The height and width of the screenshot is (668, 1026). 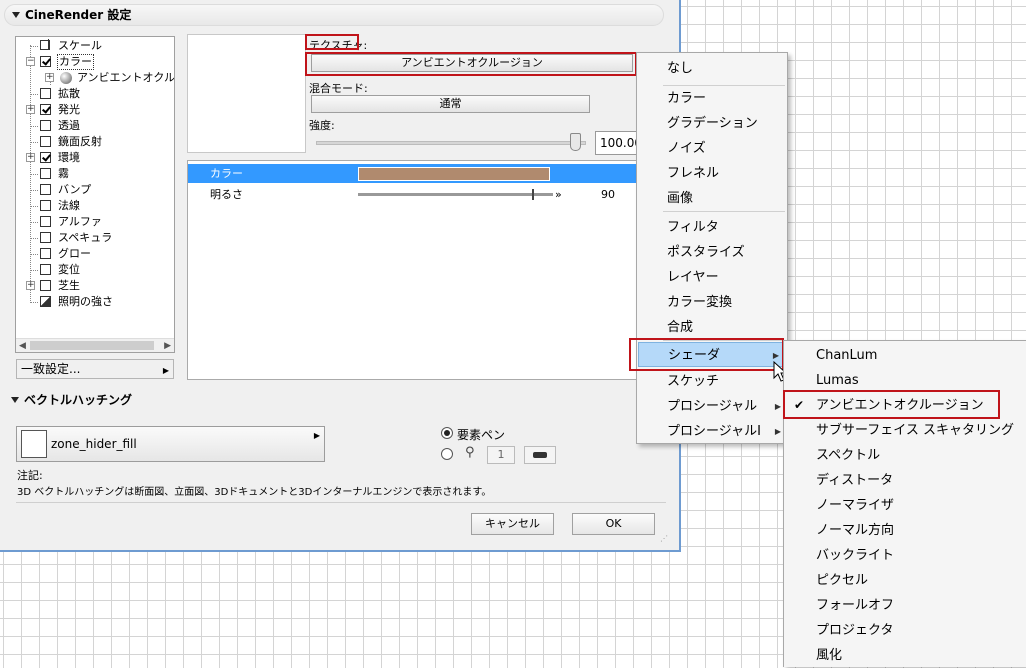 What do you see at coordinates (842, 580) in the screenshot?
I see `submenu-item-pixel: ピクセル` at bounding box center [842, 580].